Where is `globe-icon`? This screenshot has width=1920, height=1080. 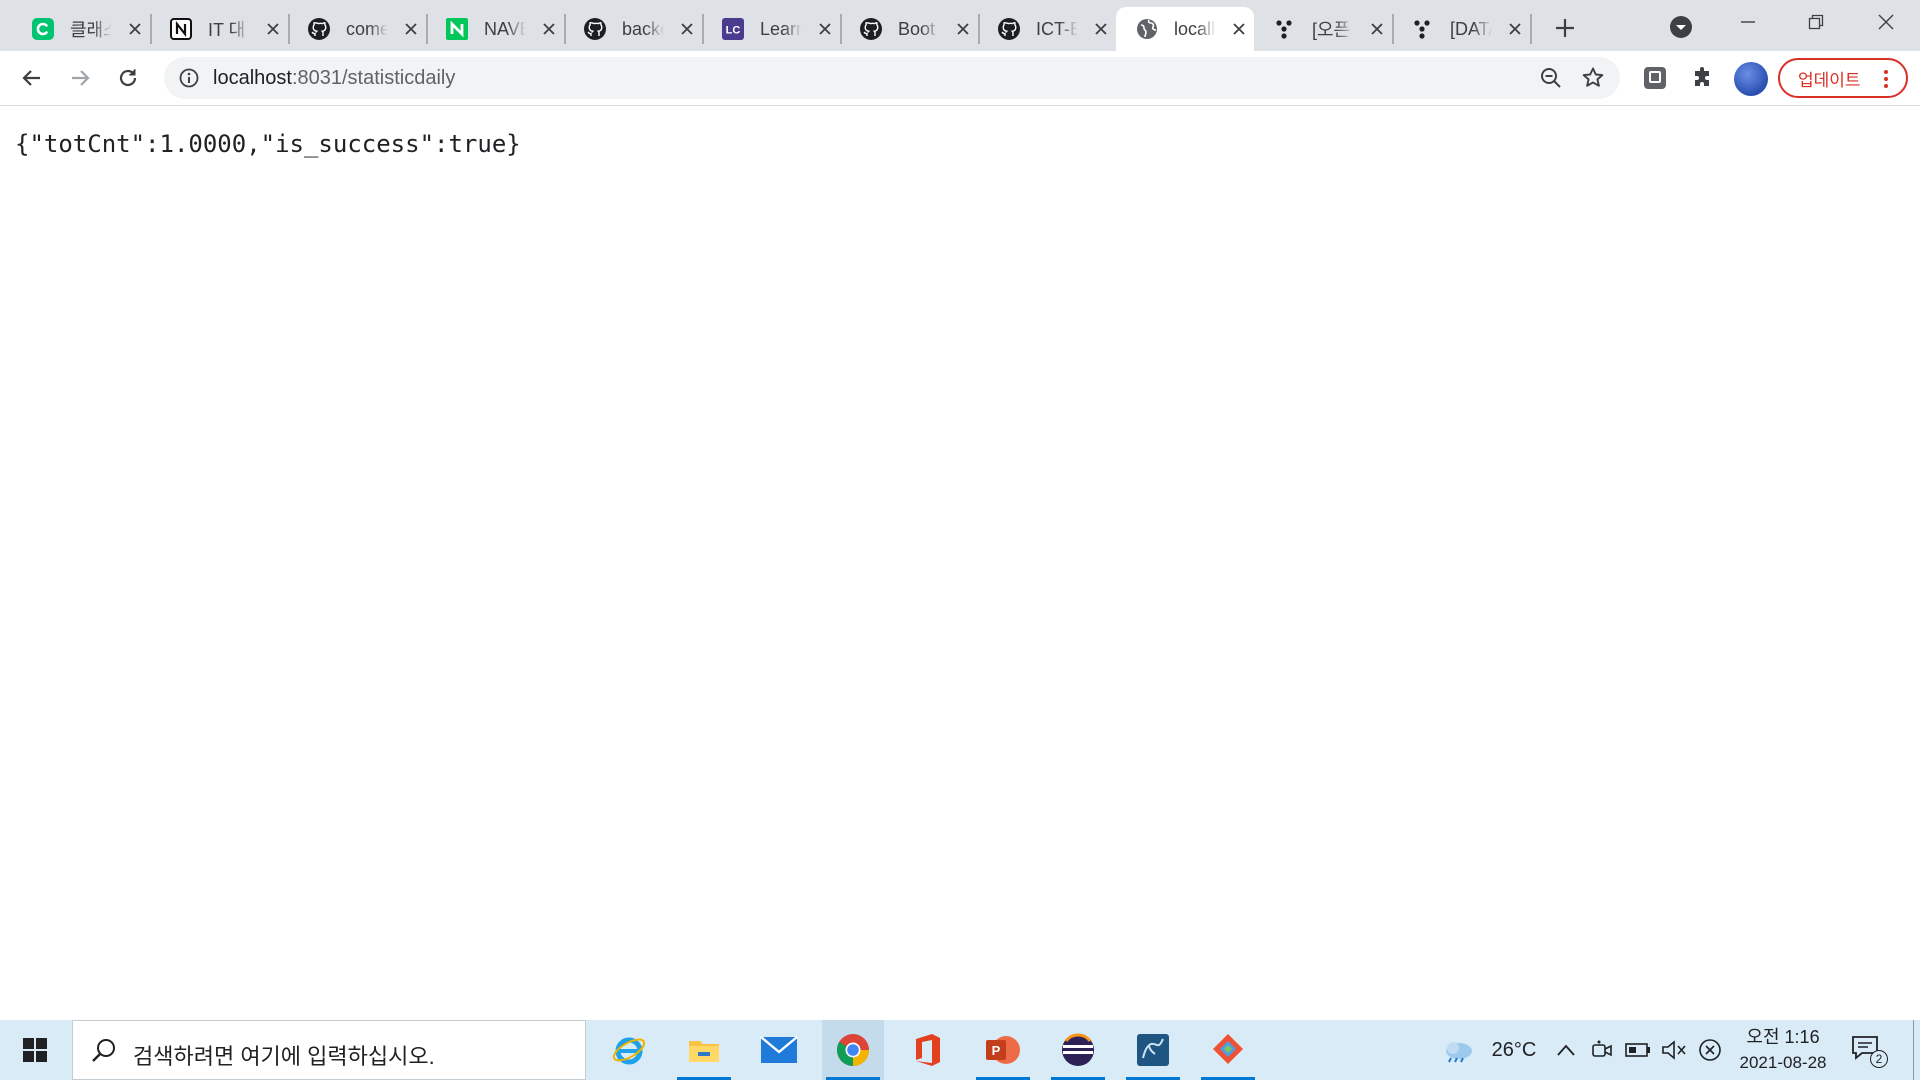 globe-icon is located at coordinates (1147, 29).